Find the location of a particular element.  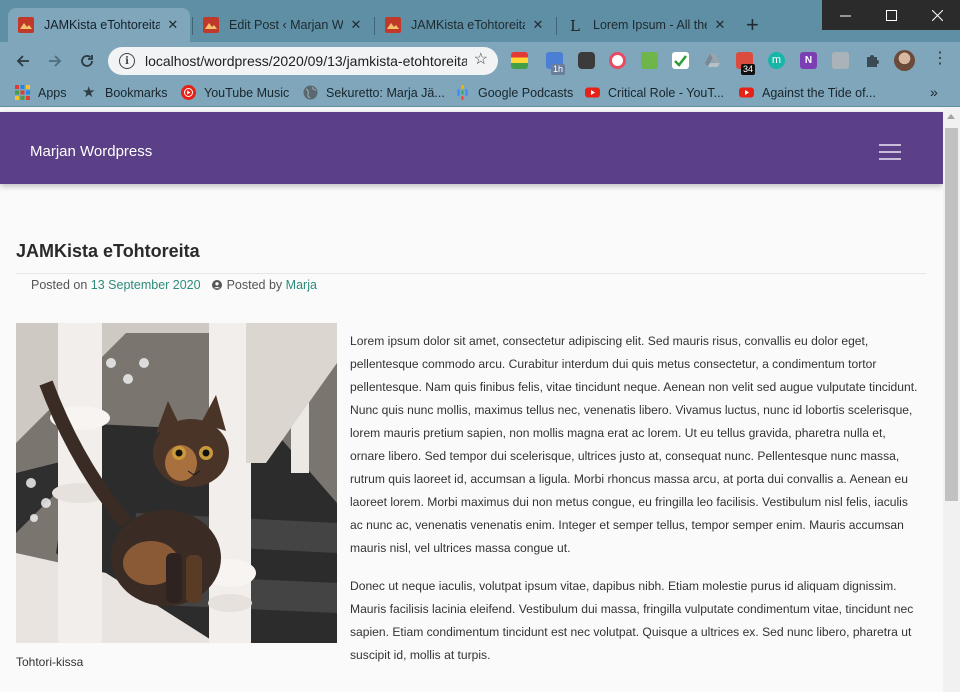

star-icon: ★ is located at coordinates (89, 92).